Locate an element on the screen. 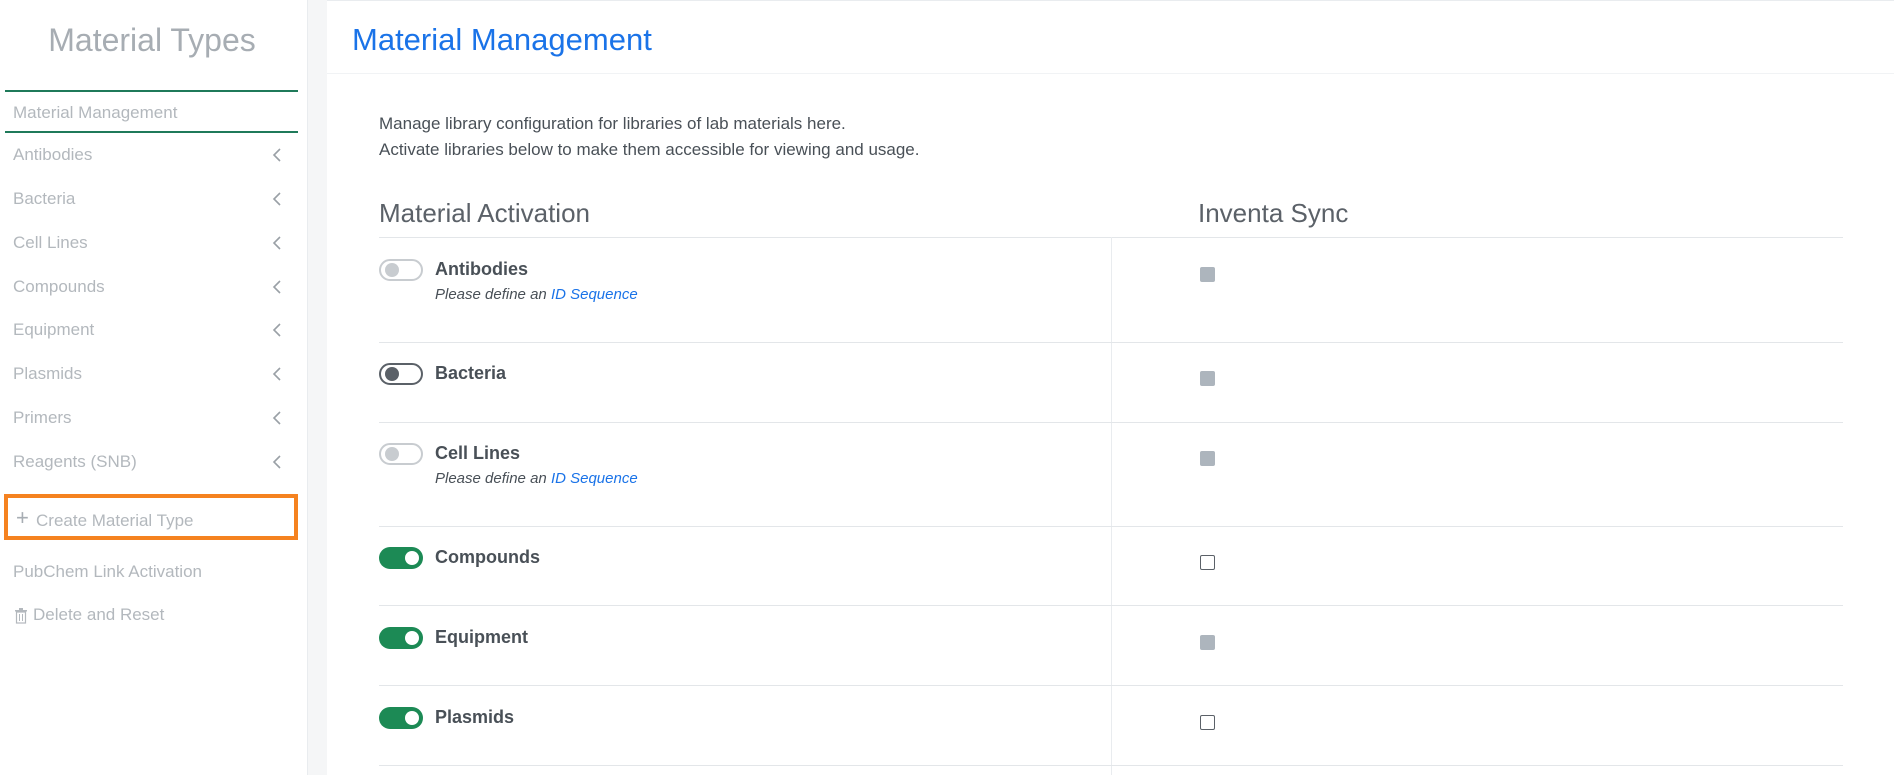 Image resolution: width=1894 pixels, height=775 pixels. sidebar-item-label: Cell Lines is located at coordinates (50, 242).